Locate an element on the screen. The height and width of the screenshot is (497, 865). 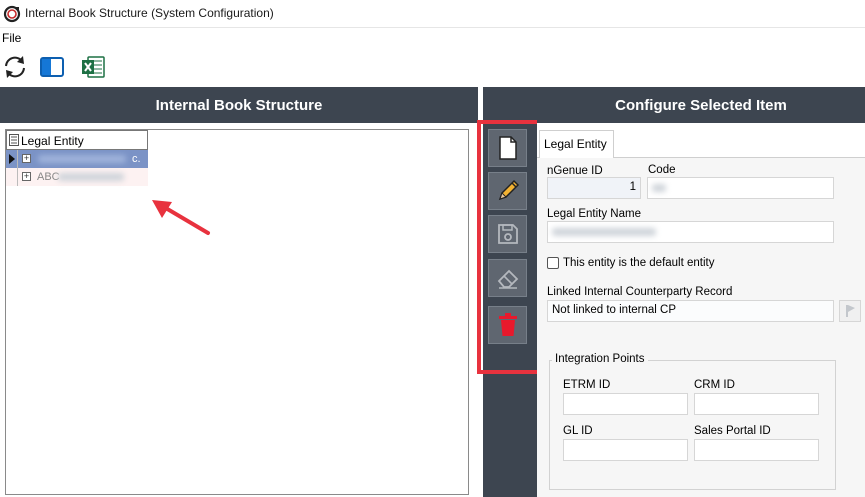
tree-row: + c. is located at coordinates (77, 159).